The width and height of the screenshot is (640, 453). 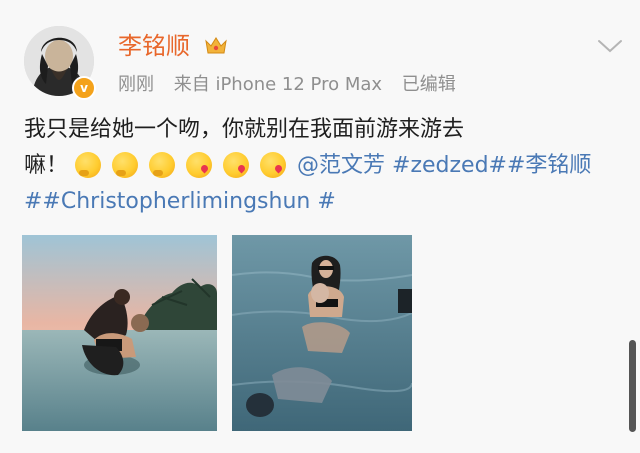 I want to click on post-text-line-1: 我只是给她一个吻，你就别在我面前游来游去, so click(x=244, y=129).